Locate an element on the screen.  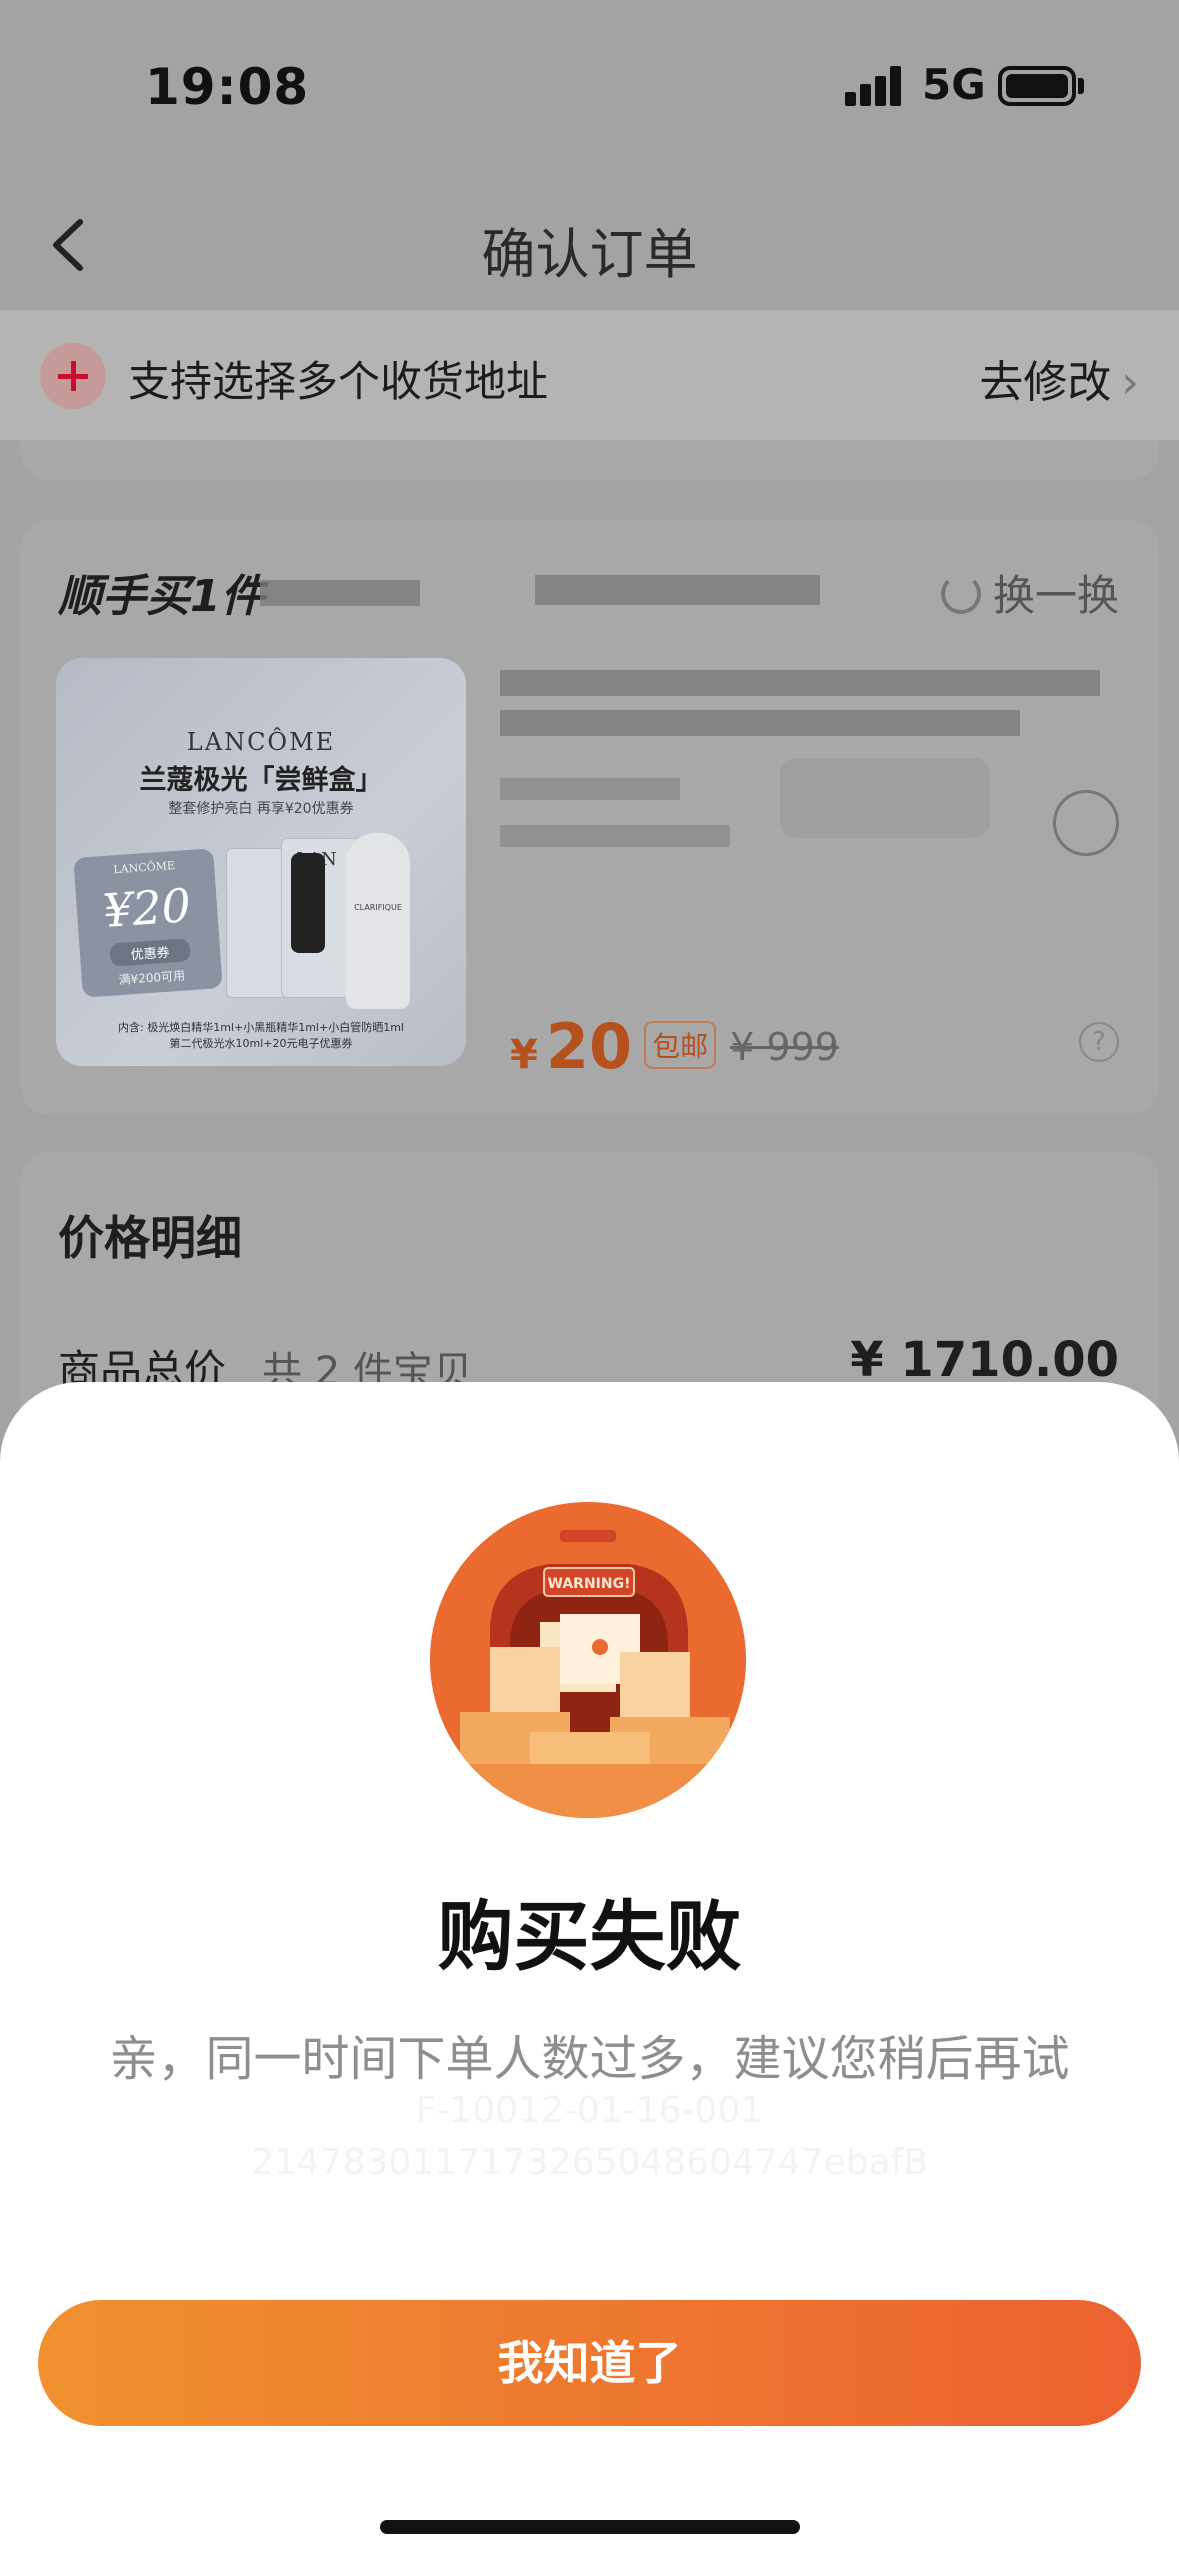
status-time: 19:08 is located at coordinates (227, 87).